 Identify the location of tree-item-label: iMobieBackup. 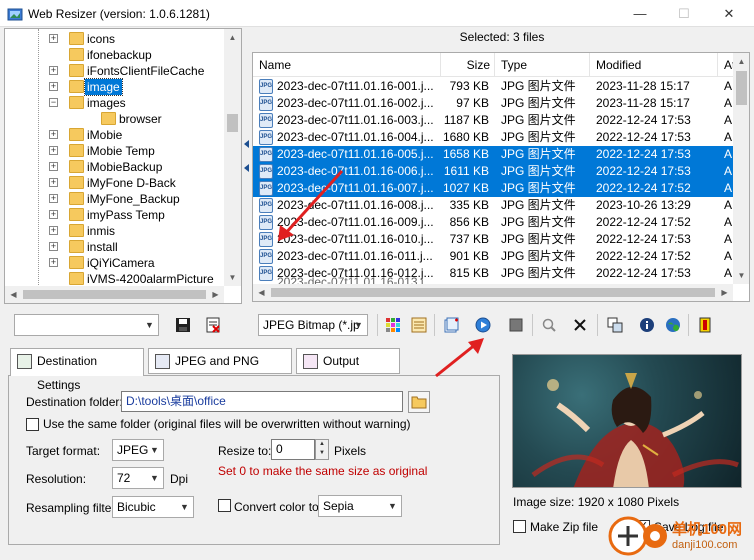
(125, 167).